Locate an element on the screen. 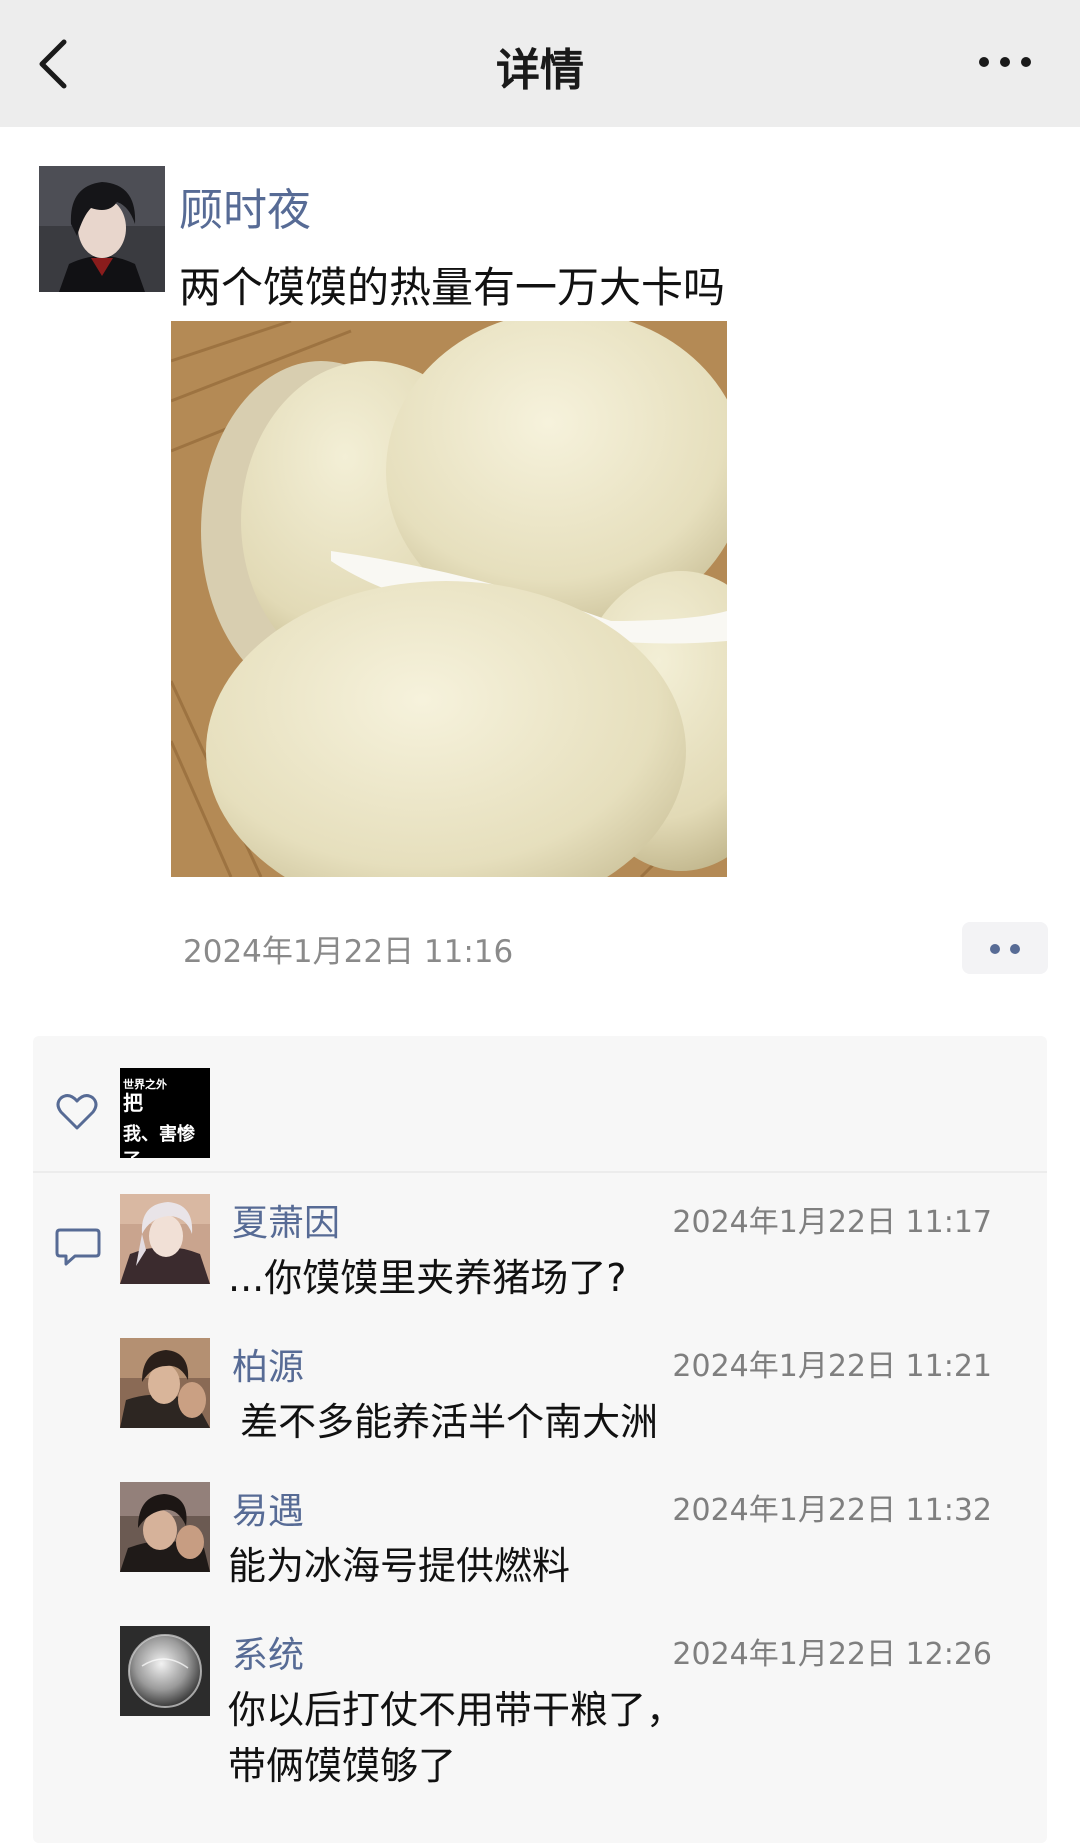  commenter-name: 夏萧因 is located at coordinates (286, 1220).